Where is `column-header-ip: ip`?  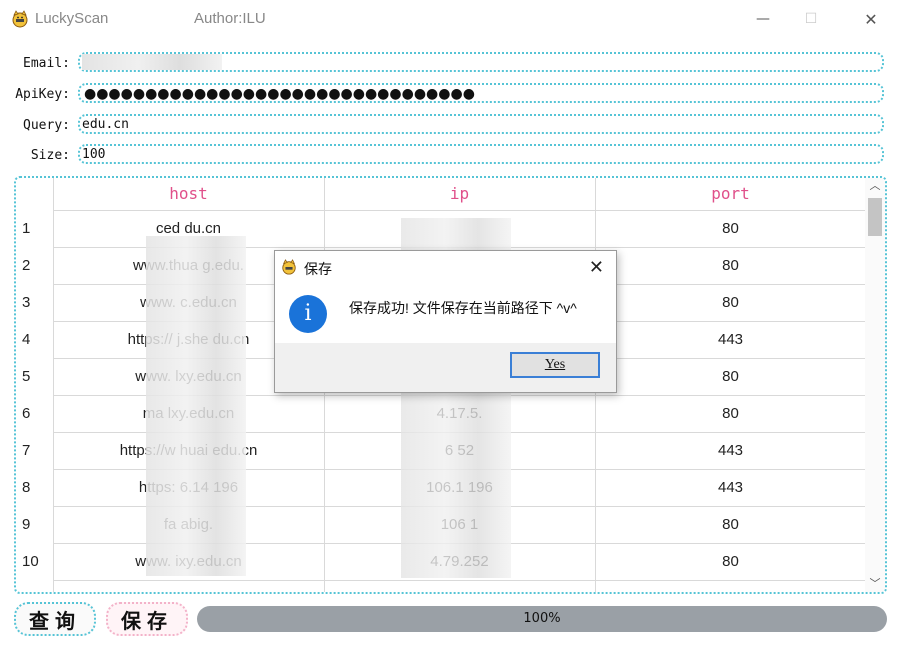 column-header-ip: ip is located at coordinates (459, 193).